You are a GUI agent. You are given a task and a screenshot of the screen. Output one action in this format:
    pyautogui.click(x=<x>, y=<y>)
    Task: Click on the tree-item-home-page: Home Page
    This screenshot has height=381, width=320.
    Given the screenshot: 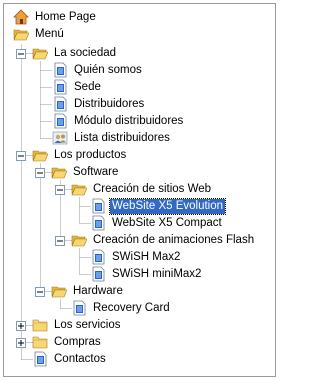 What is the action you would take?
    pyautogui.click(x=55, y=17)
    